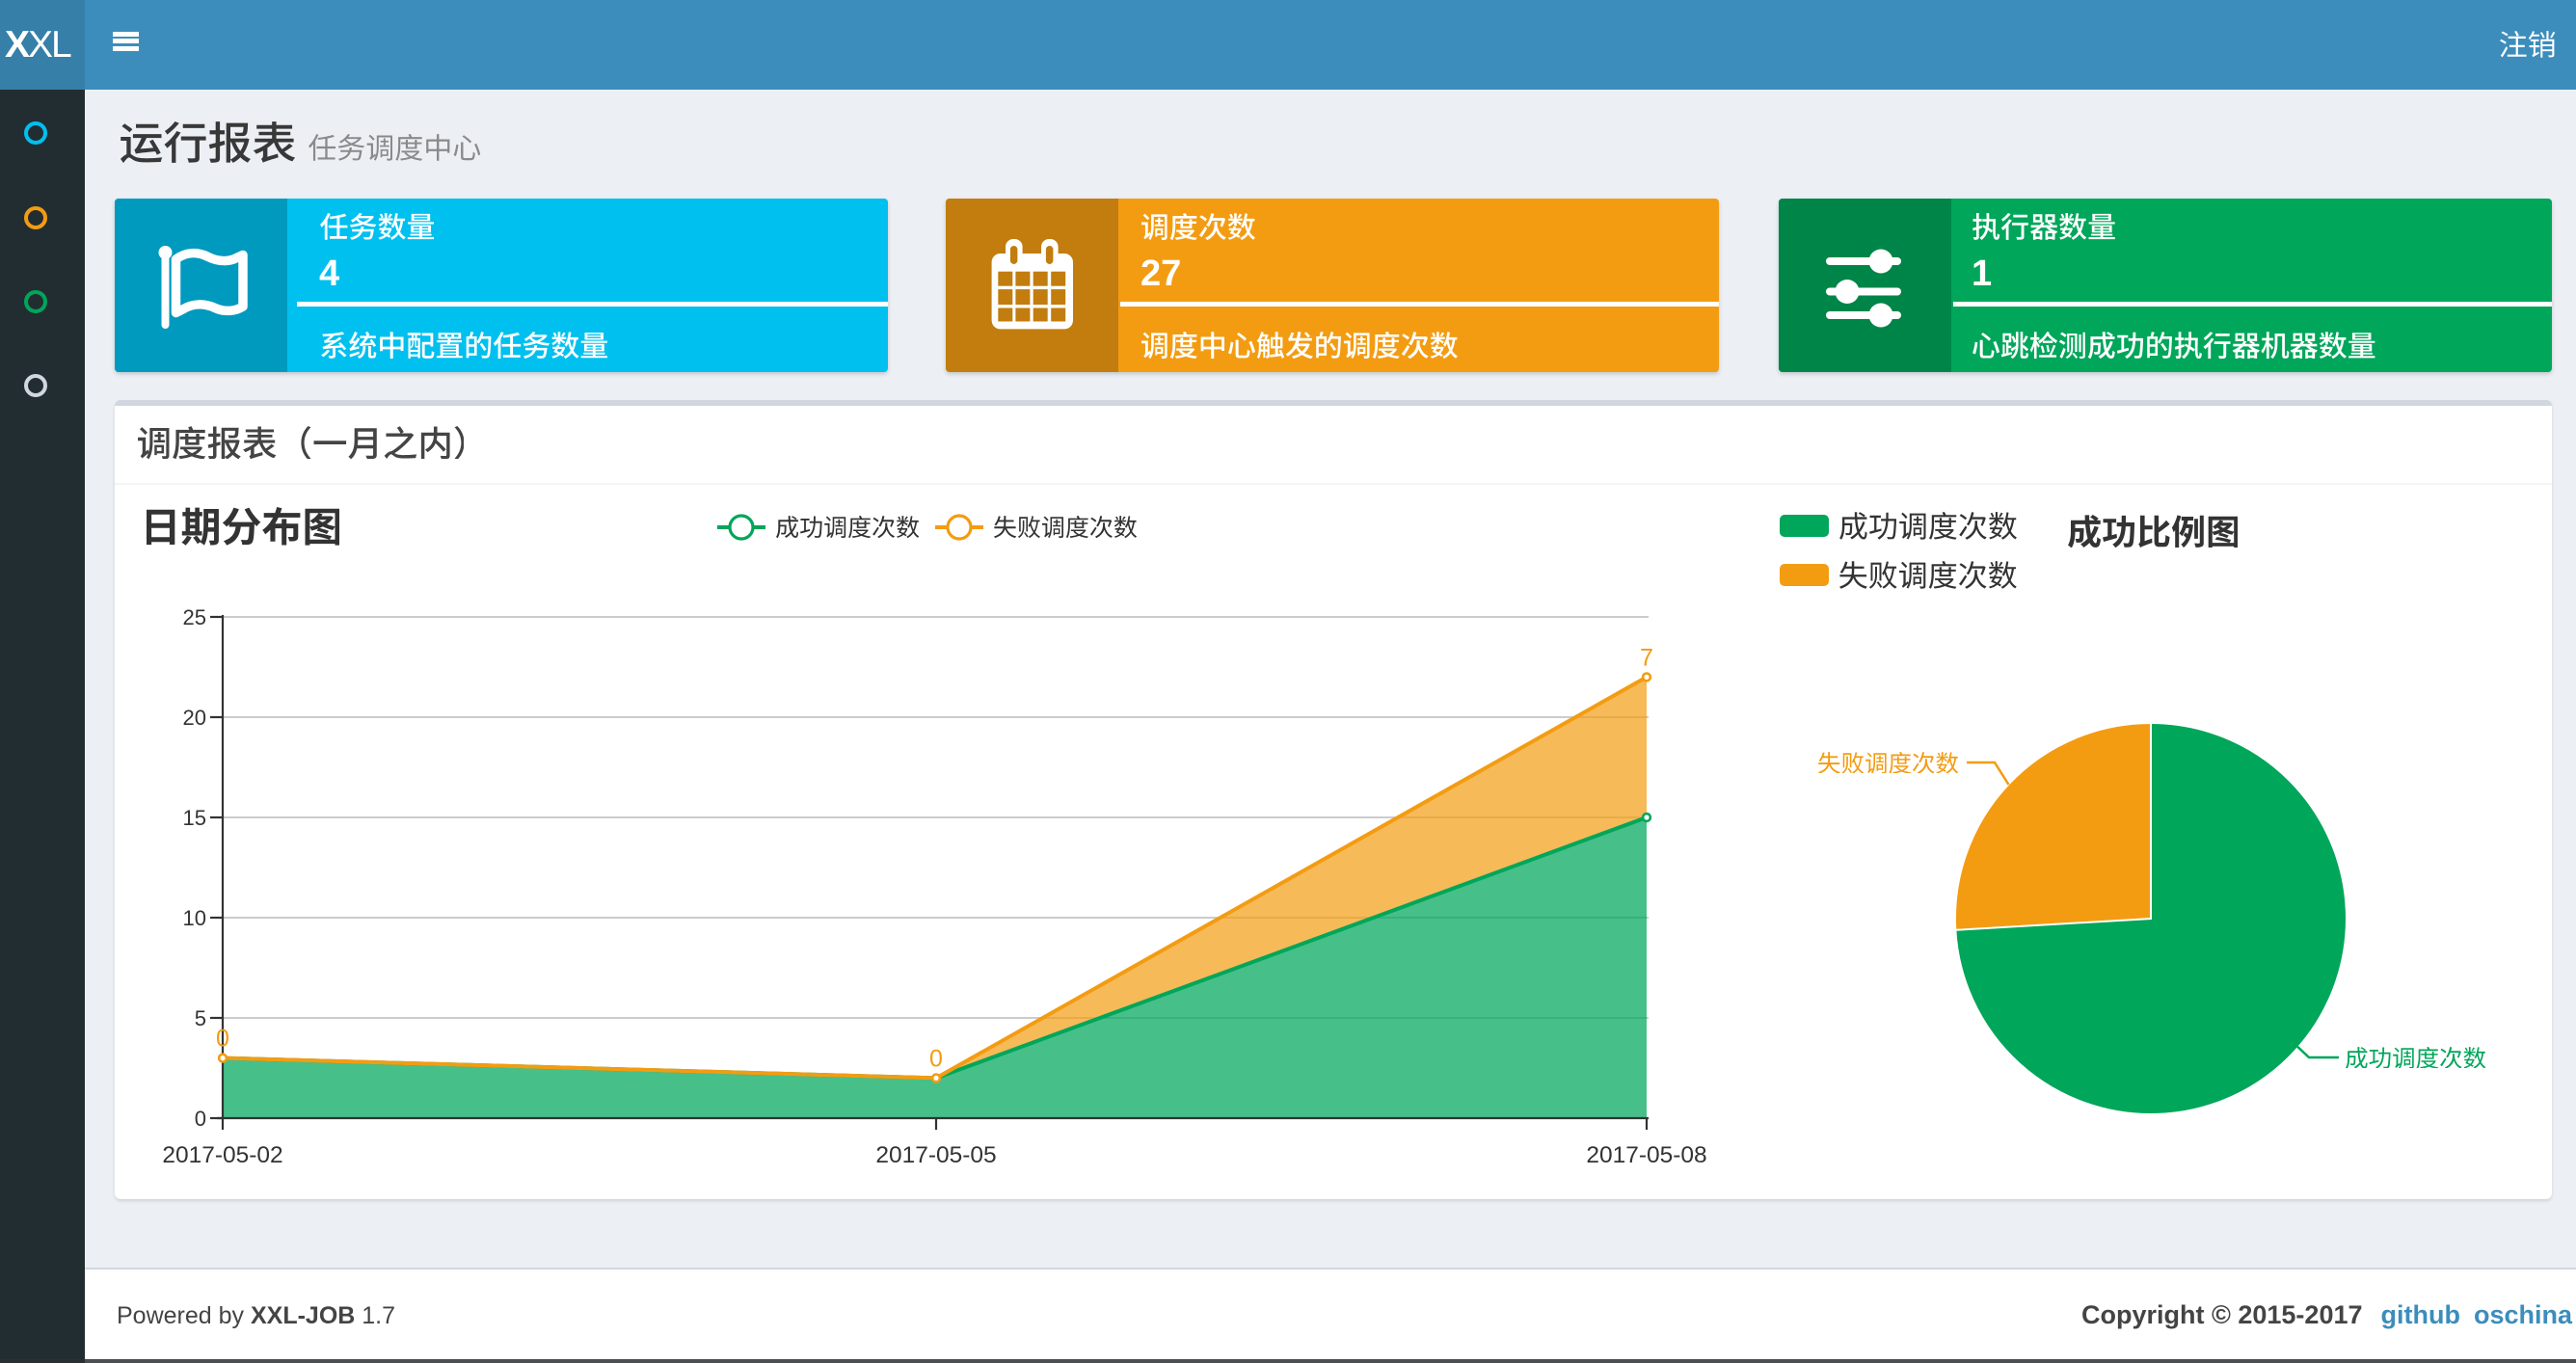 The image size is (2576, 1363). I want to click on svg-text: 5, so click(201, 1018).